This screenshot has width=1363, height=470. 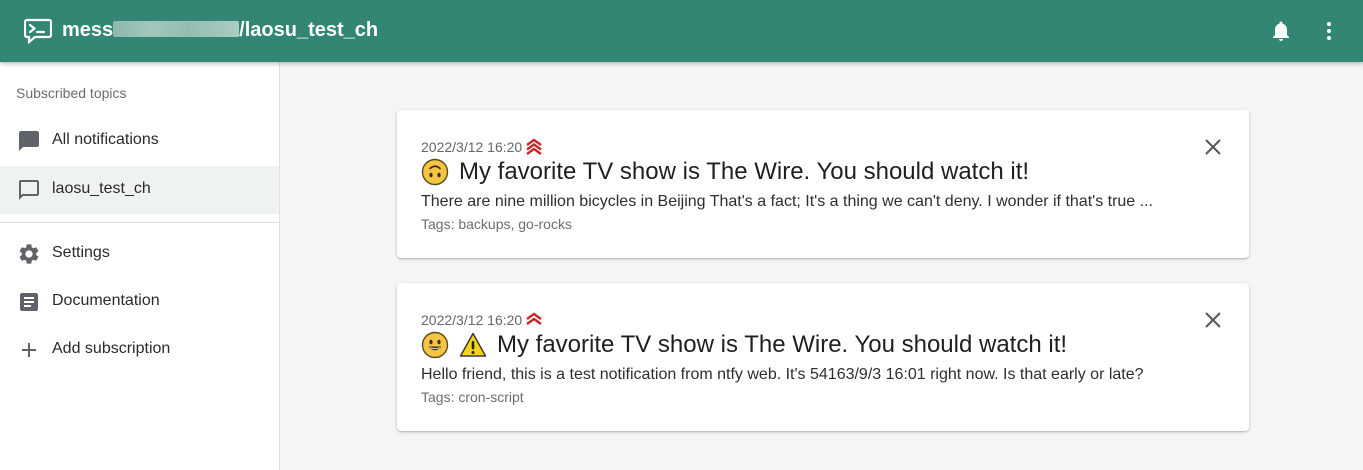 What do you see at coordinates (435, 345) in the screenshot?
I see `grinning-face-icon` at bounding box center [435, 345].